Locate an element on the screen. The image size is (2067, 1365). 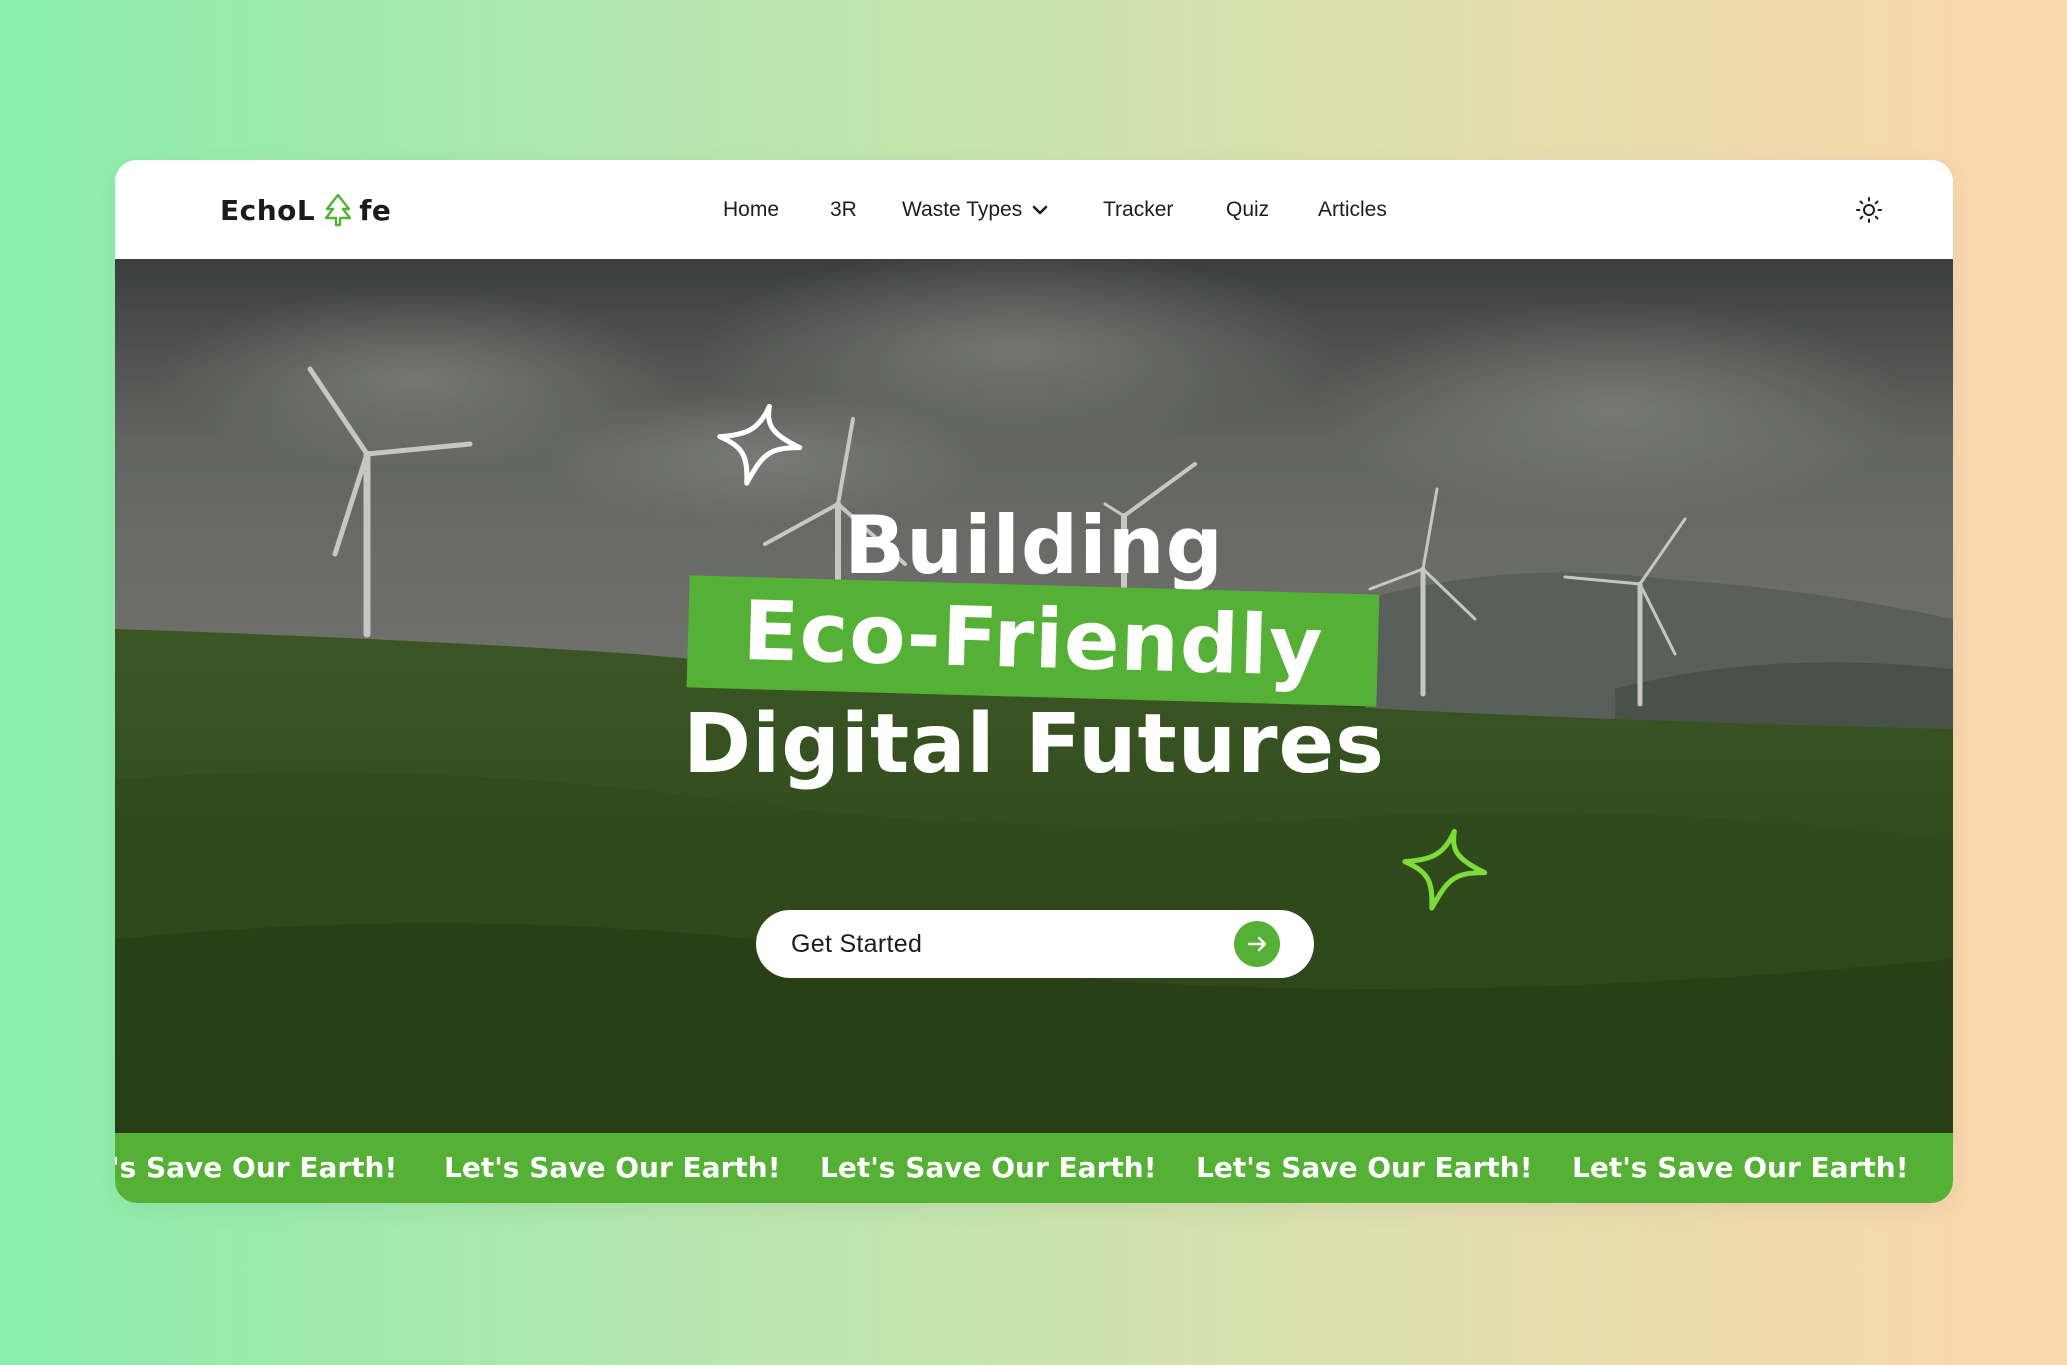
nav-item-label: Articles is located at coordinates (1352, 209).